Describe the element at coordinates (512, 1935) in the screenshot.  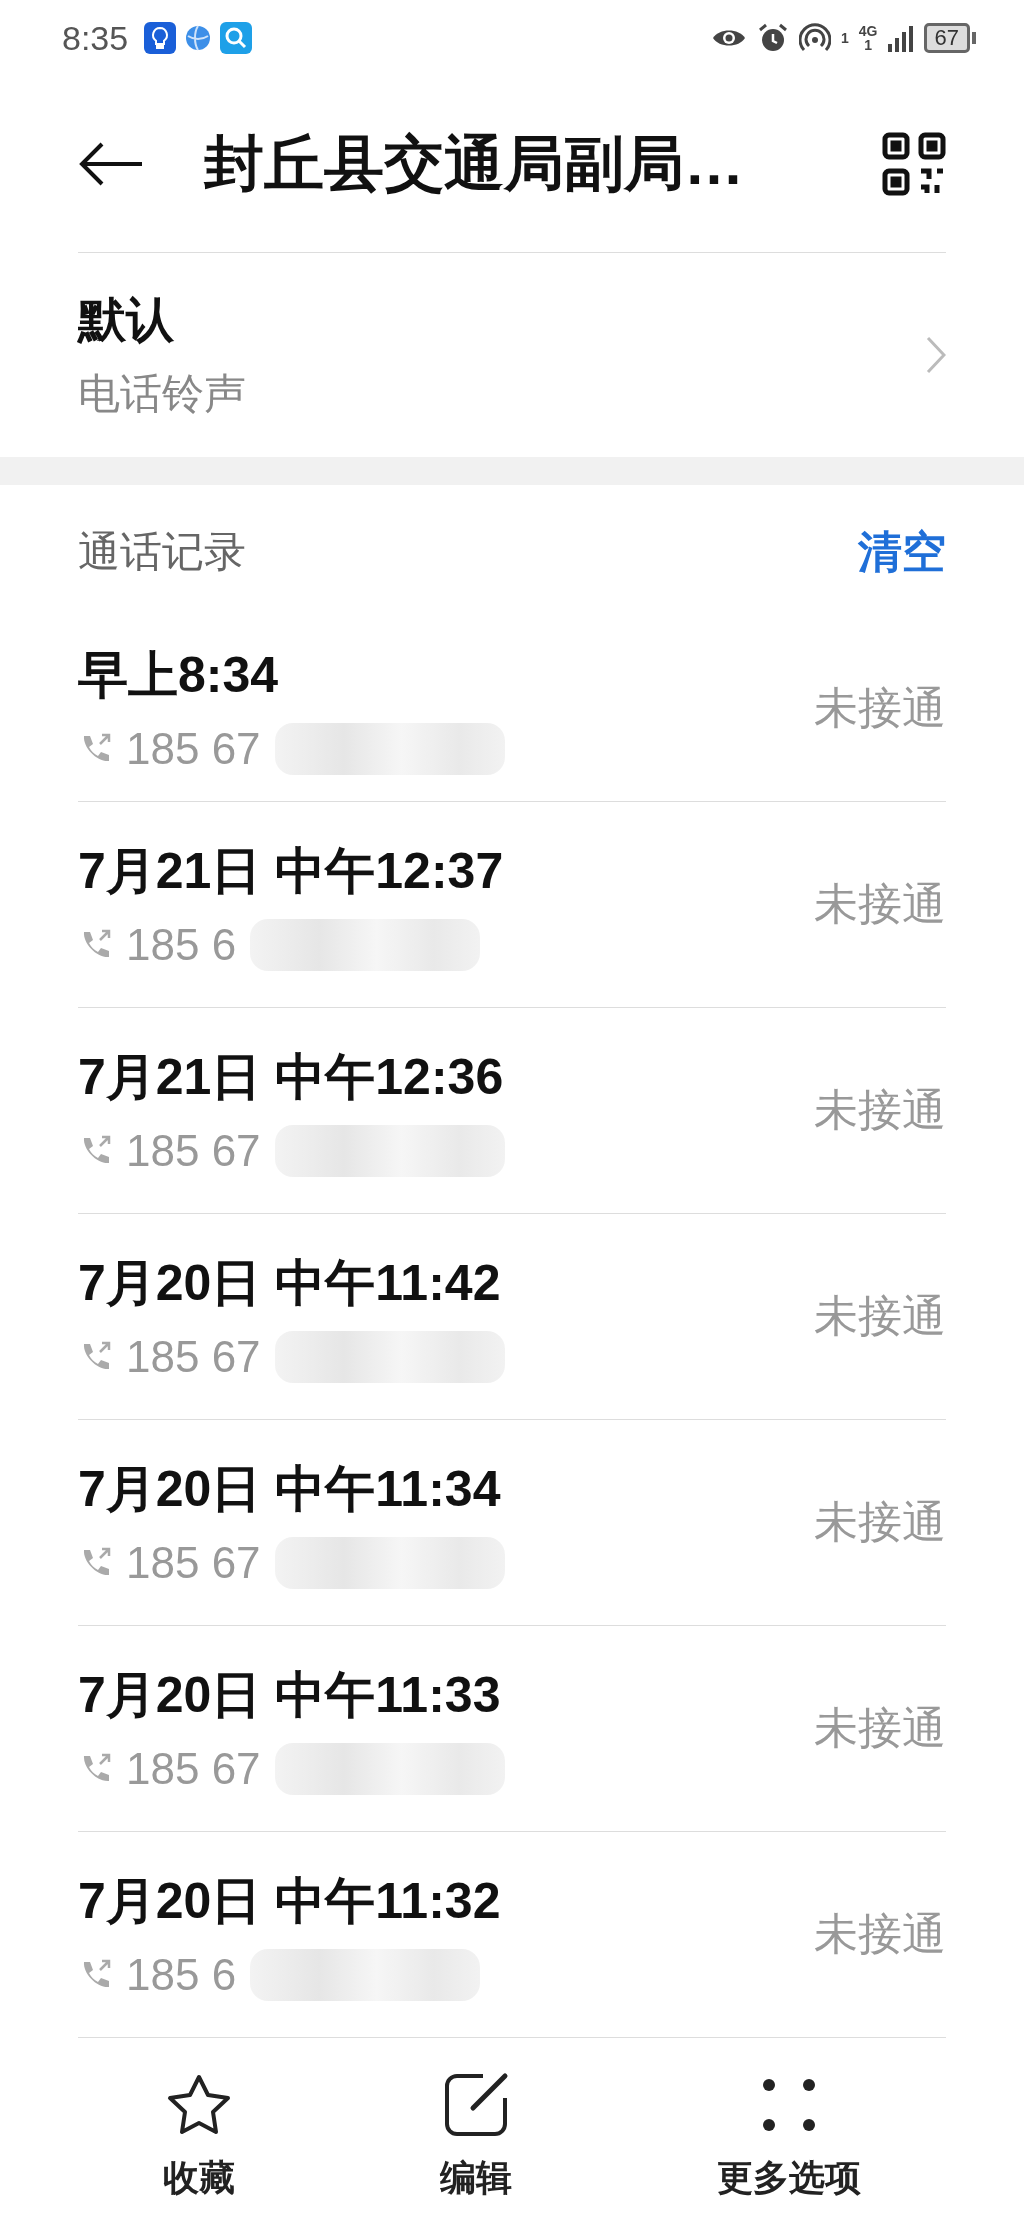
I see `call-record: 7月20日 中午11:32 185 6 未接通` at that location.